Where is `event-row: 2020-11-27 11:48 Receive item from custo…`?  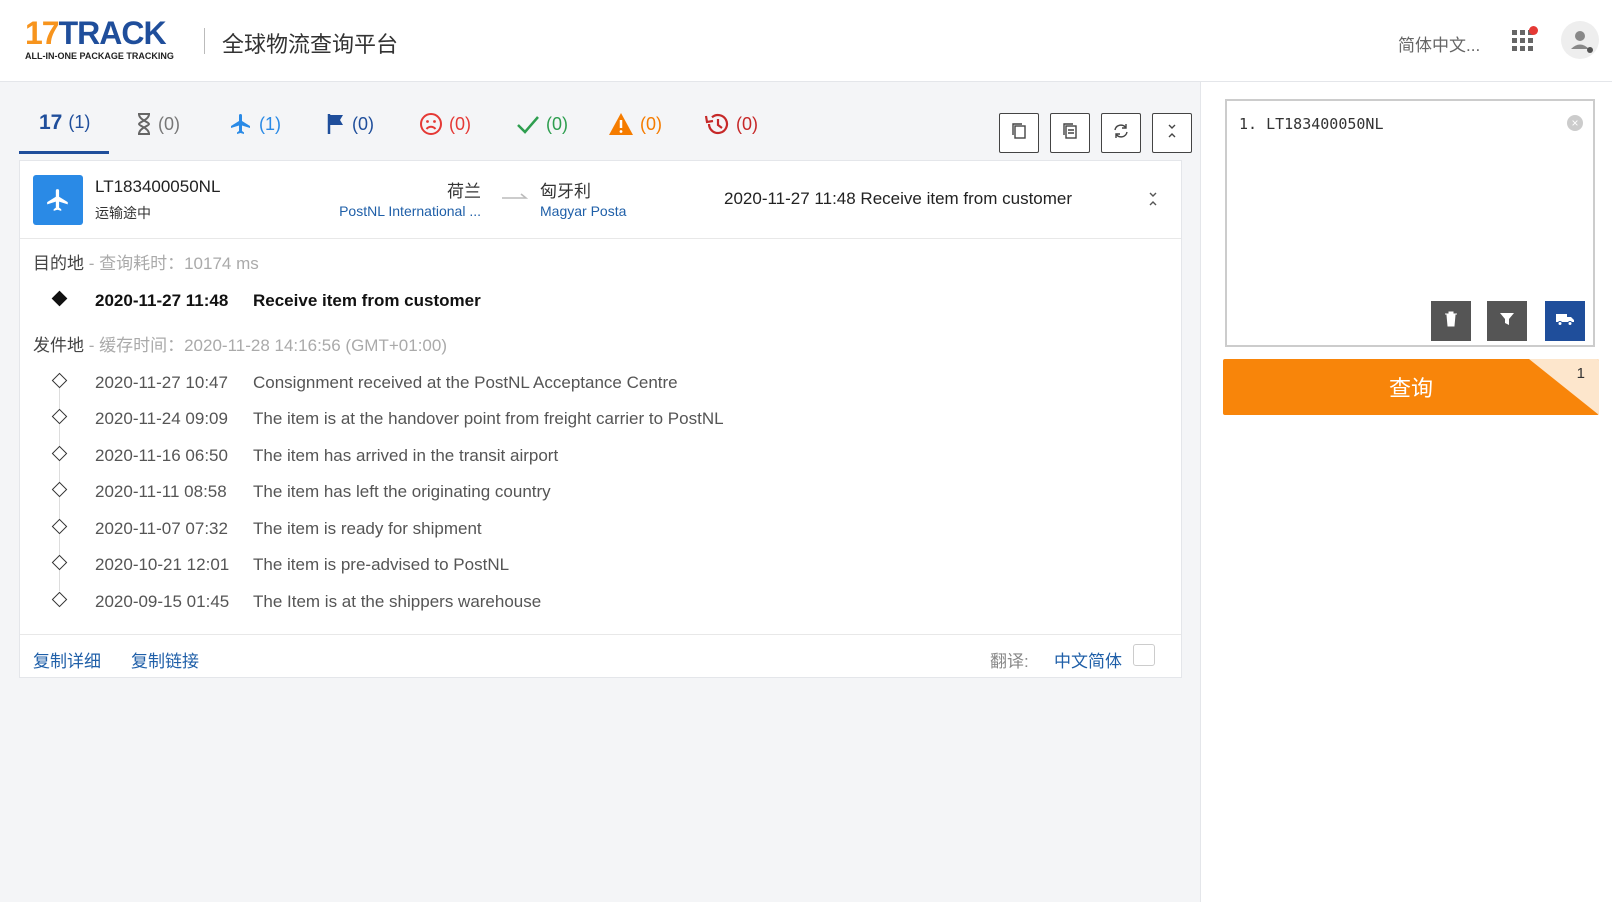 event-row: 2020-11-27 11:48 Receive item from custo… is located at coordinates (600, 302).